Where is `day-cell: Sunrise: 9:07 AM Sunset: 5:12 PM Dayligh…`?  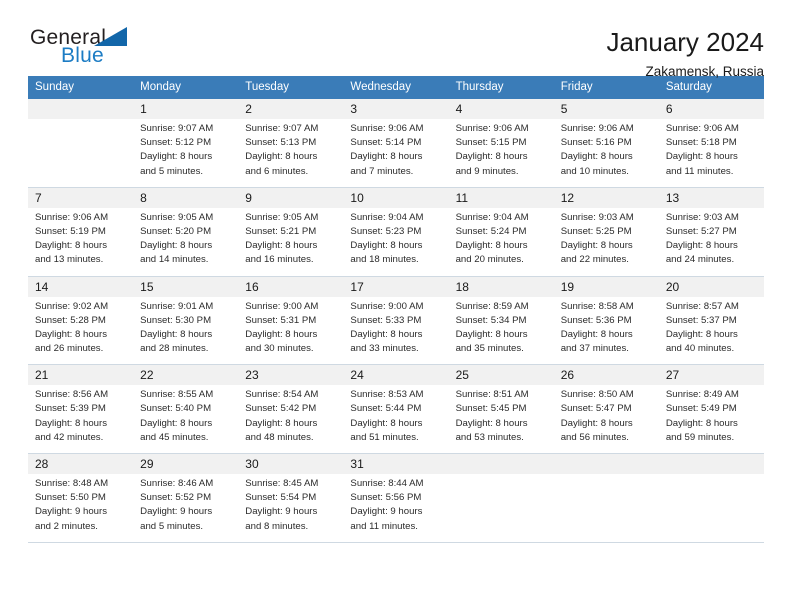
day-cell: Sunrise: 9:07 AM Sunset: 5:12 PM Dayligh… is located at coordinates (185, 153).